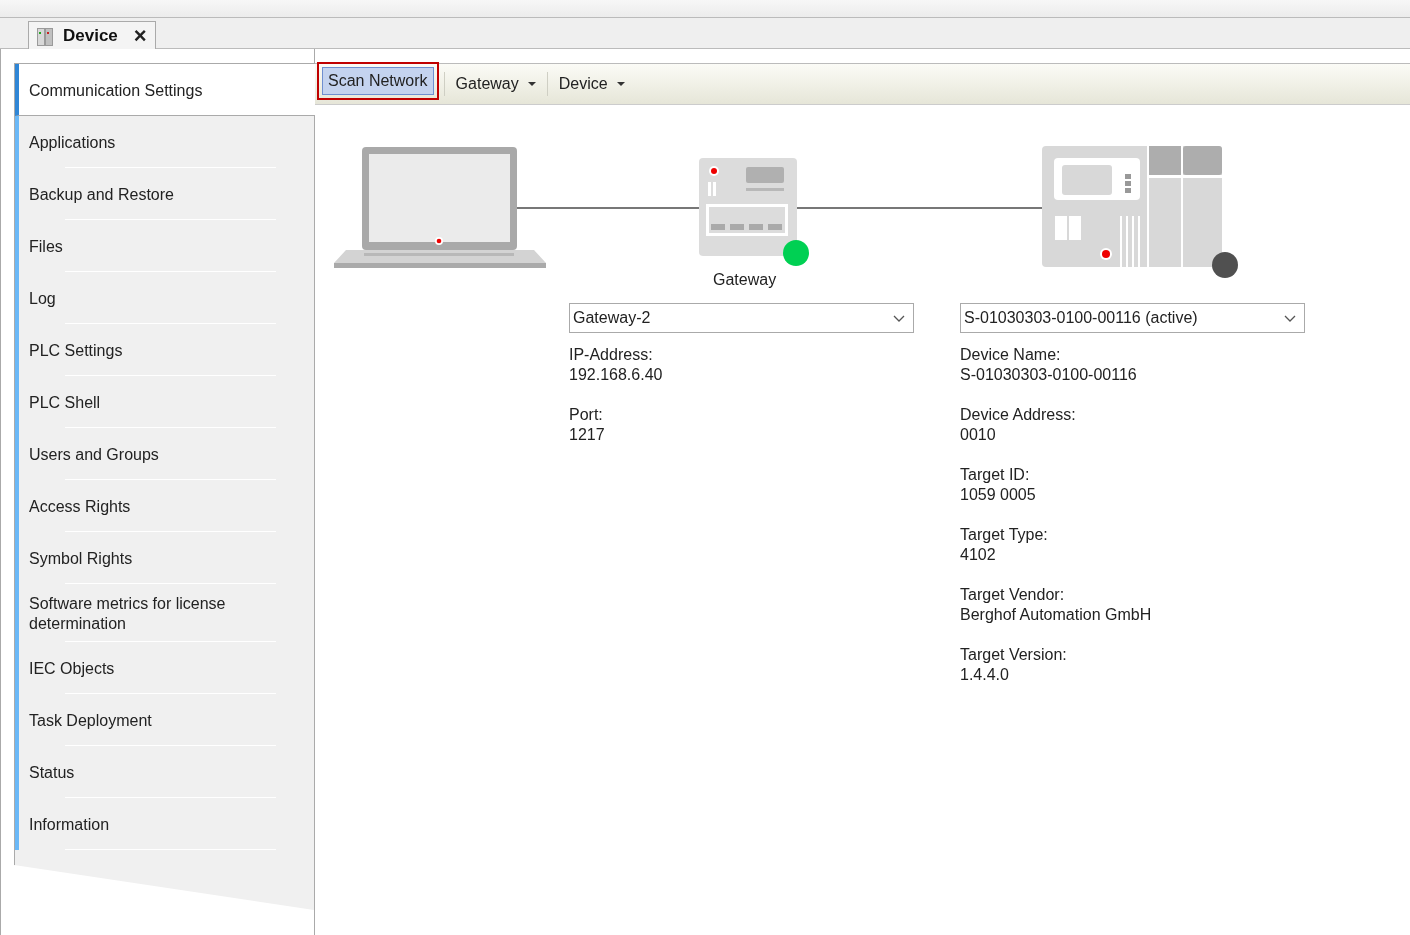 This screenshot has height=935, width=1410. What do you see at coordinates (164, 194) in the screenshot?
I see `sidebar-item: Backup and Restore` at bounding box center [164, 194].